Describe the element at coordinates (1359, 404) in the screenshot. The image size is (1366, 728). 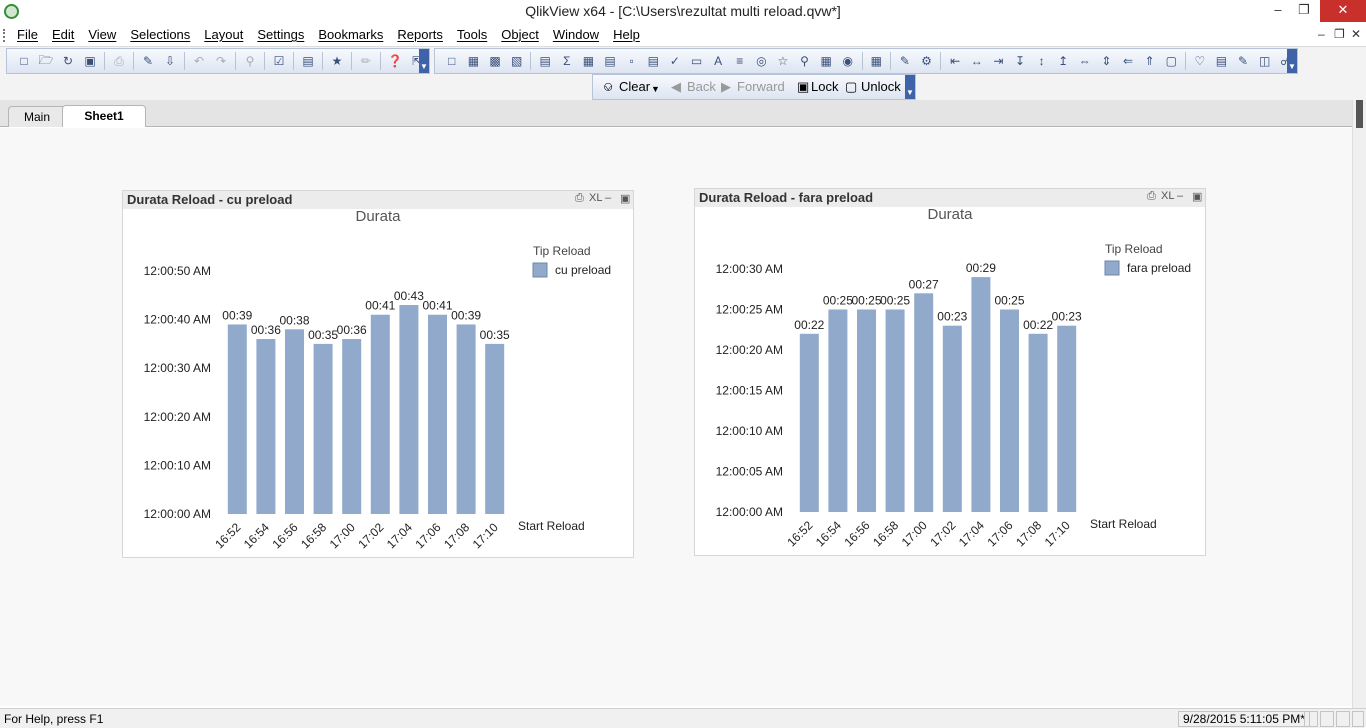
I see `vertical-scrollbar` at that location.